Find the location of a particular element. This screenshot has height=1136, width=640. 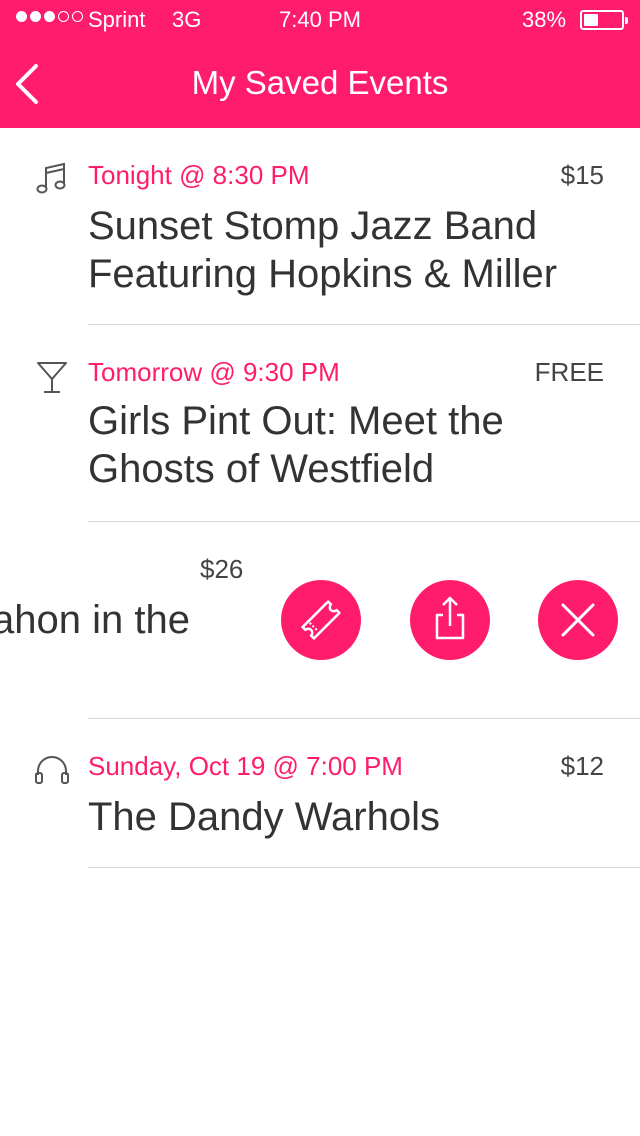

ticket-icon is located at coordinates (321, 620).